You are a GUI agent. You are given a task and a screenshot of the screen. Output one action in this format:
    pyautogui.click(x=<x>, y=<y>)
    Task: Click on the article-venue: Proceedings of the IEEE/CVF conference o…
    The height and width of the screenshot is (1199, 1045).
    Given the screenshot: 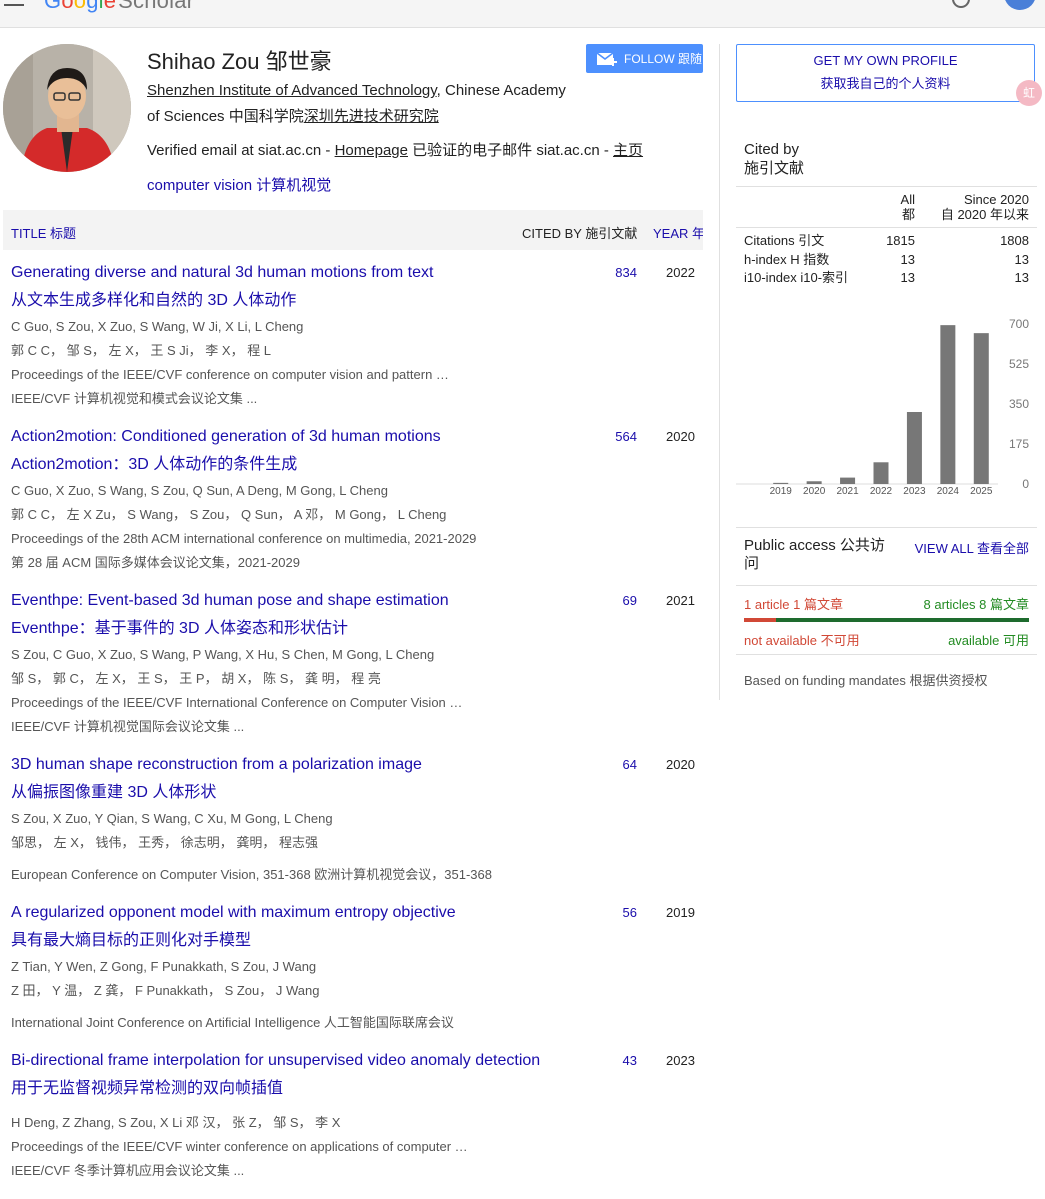 What is the action you would take?
    pyautogui.click(x=230, y=374)
    